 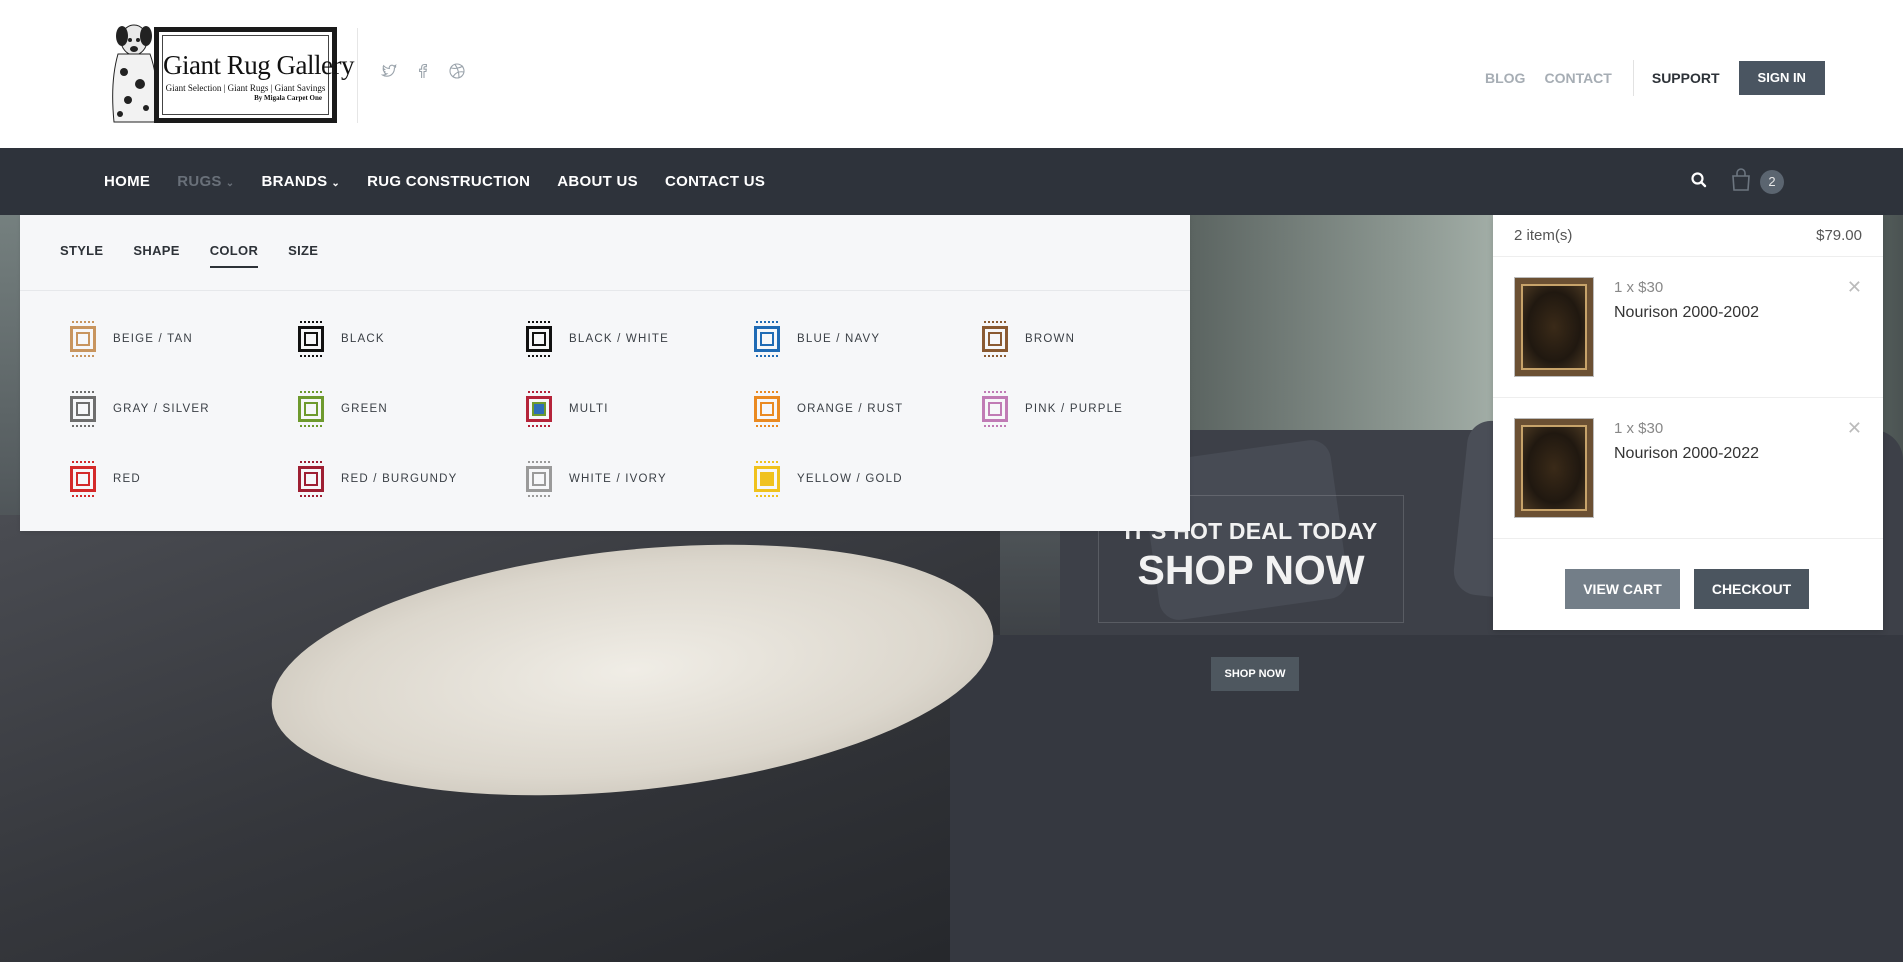 I want to click on tab-shape: SHAPE, so click(x=156, y=255).